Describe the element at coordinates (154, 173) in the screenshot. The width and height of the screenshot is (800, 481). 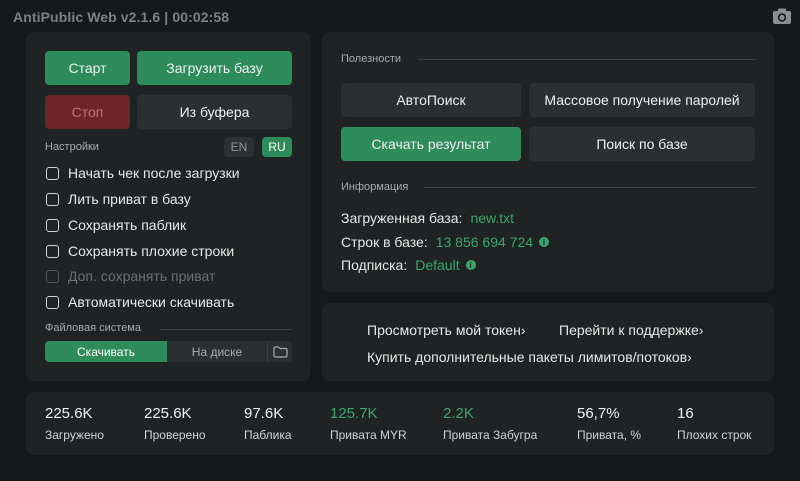
I see `checkbox-label: Начать чек после загрузки` at that location.